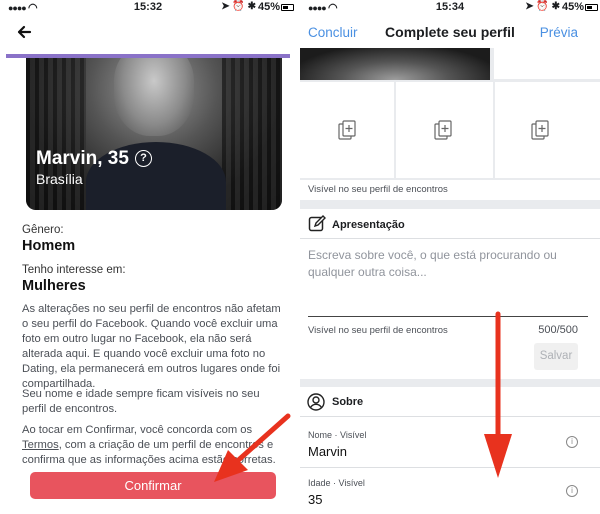 This screenshot has height=514, width=600. I want to click on edit-icon, so click(317, 223).